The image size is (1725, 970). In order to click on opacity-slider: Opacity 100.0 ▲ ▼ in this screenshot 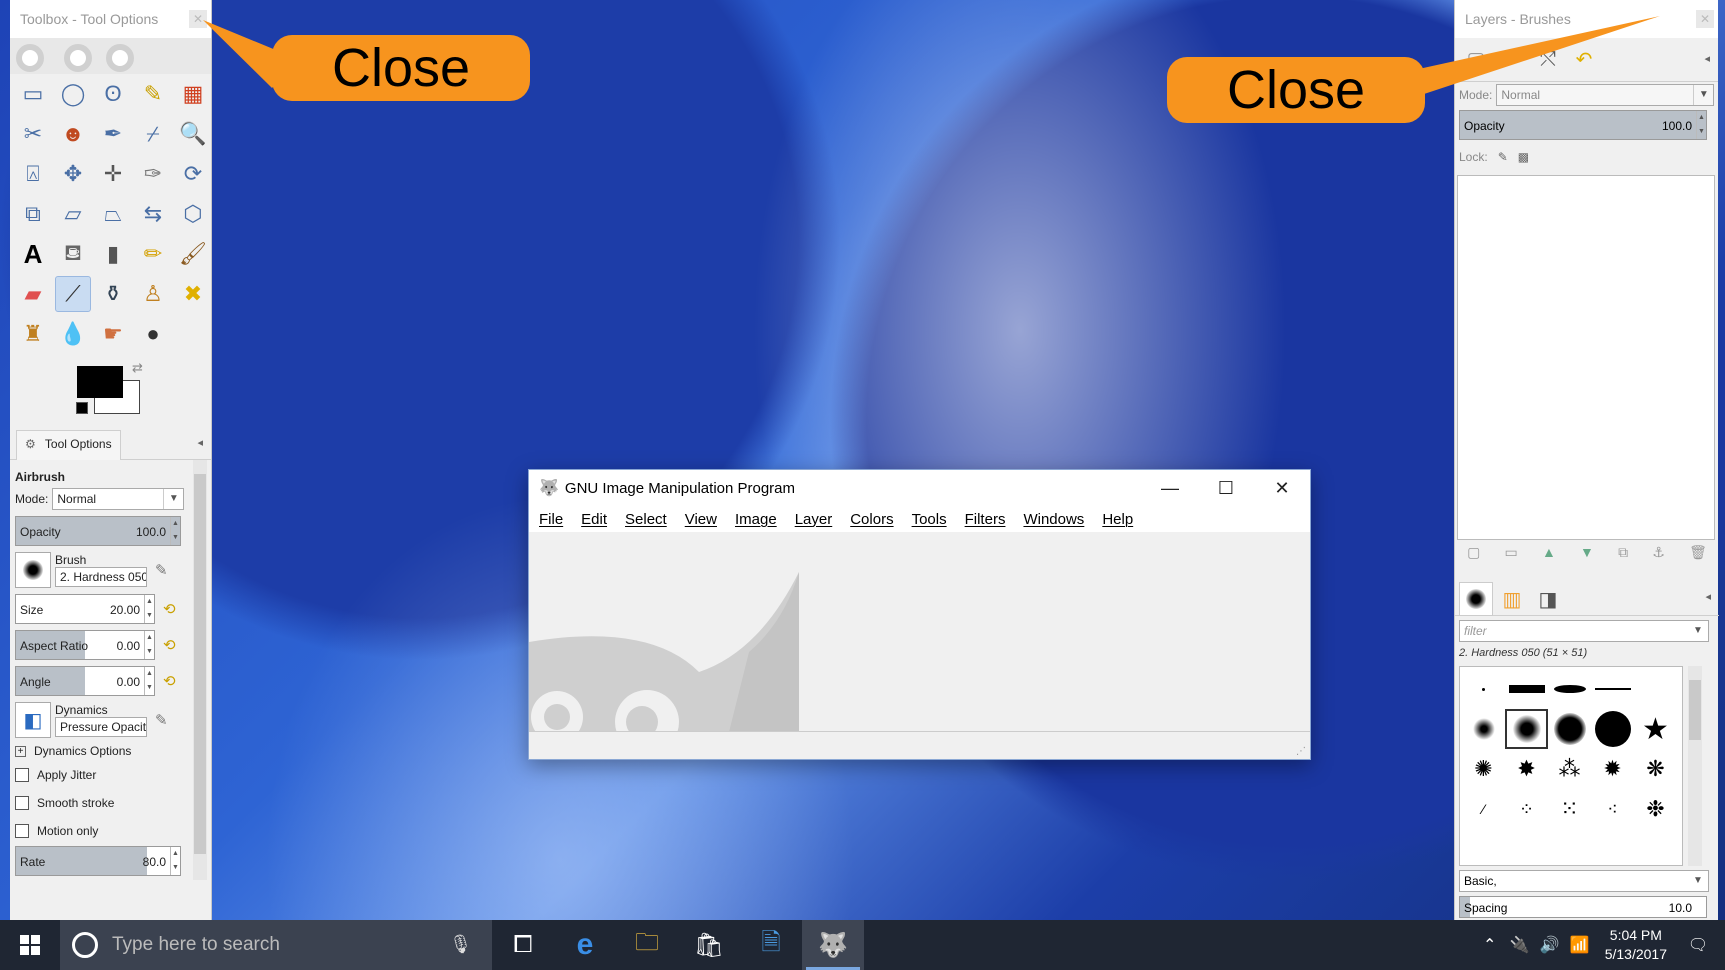, I will do `click(98, 531)`.